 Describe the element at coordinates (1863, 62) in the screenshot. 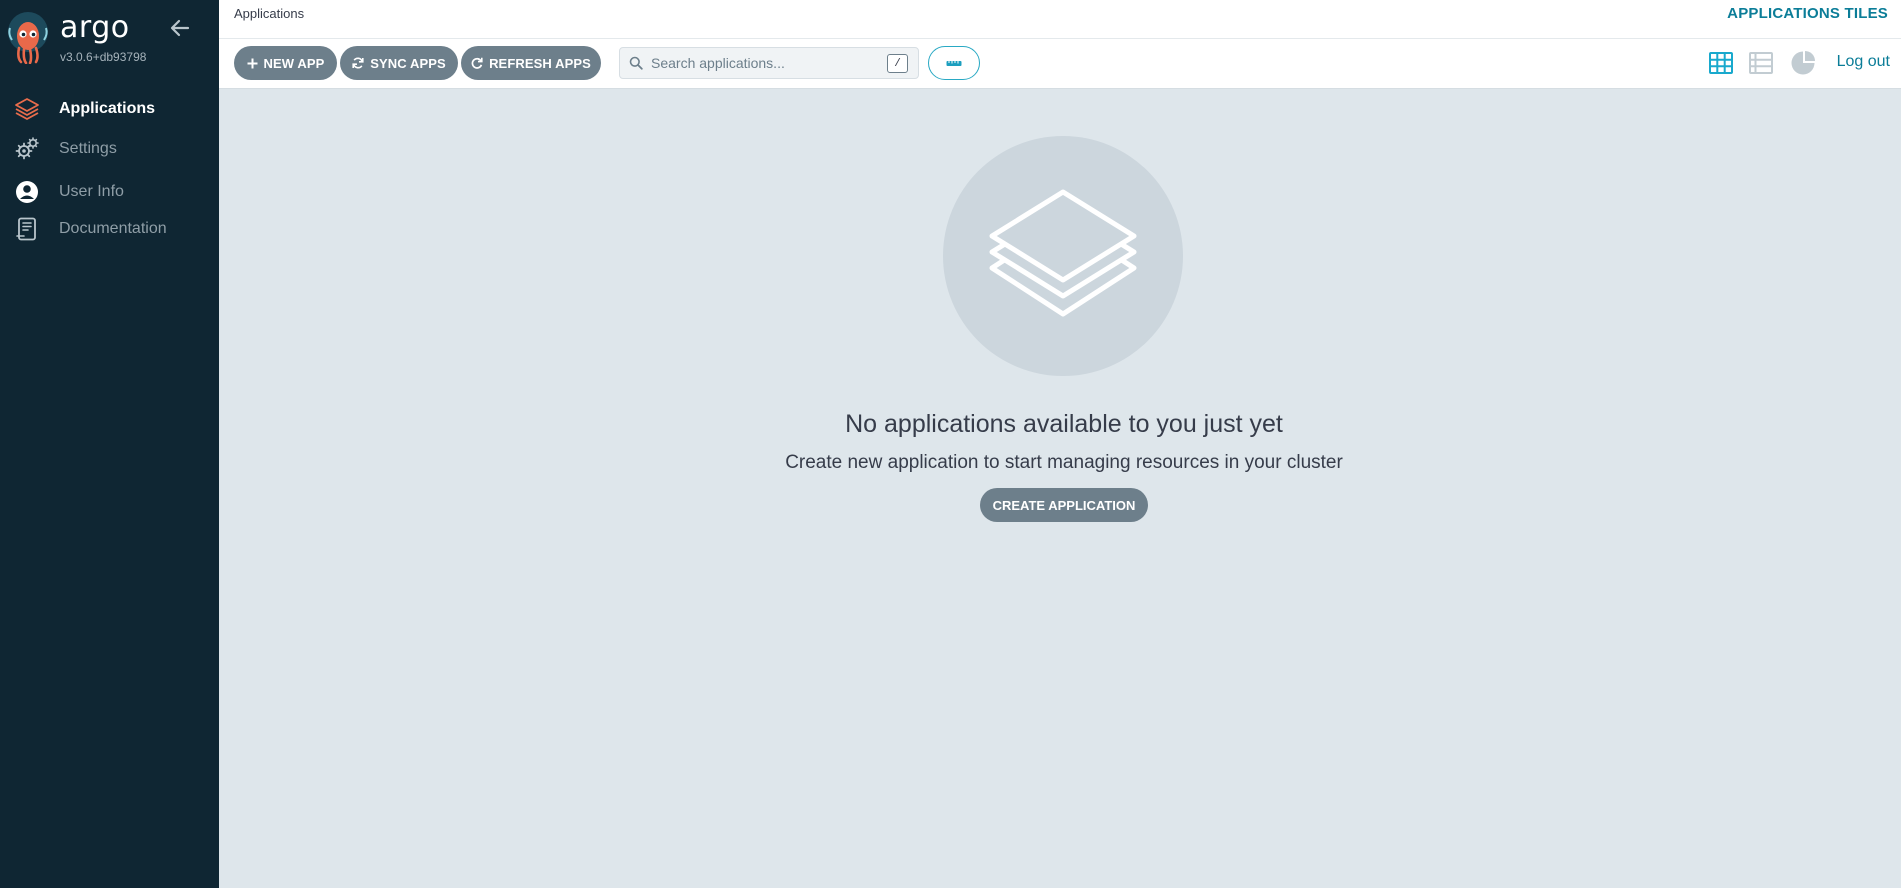

I see `logout-link: Log out` at that location.